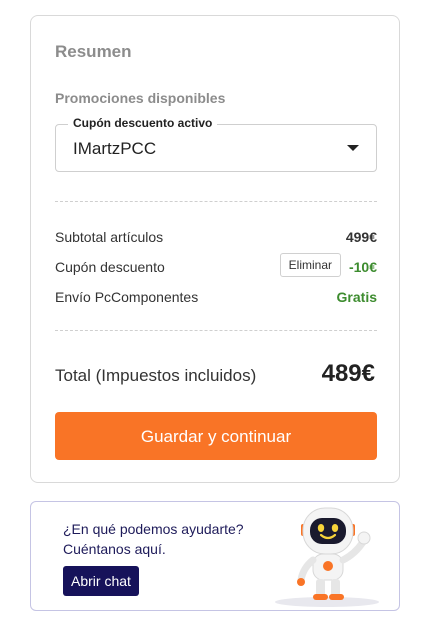 This screenshot has width=431, height=644. Describe the element at coordinates (216, 237) in the screenshot. I see `subtotal-row: Subtotal artículos 499€` at that location.